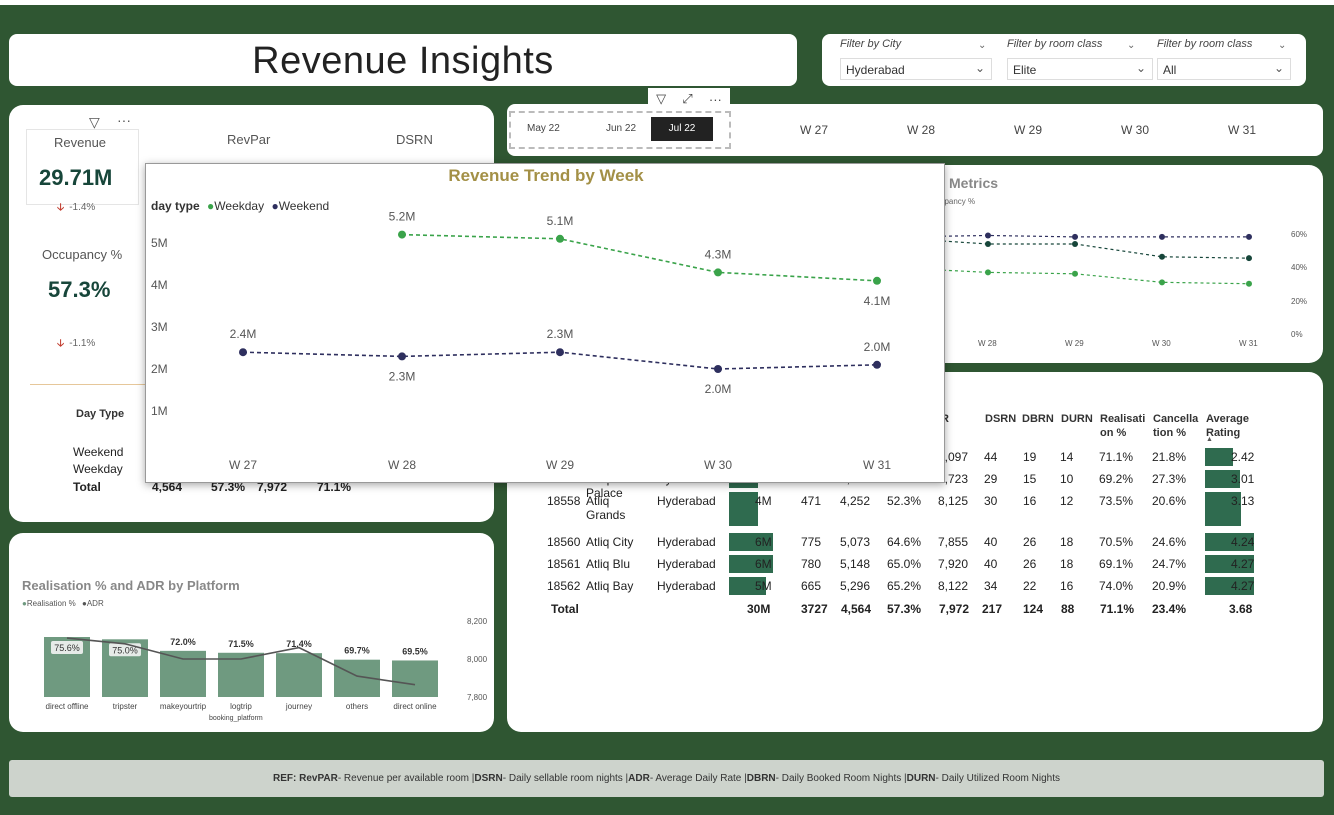 The width and height of the screenshot is (1334, 815). Describe the element at coordinates (759, 609) in the screenshot. I see `total-revenue: 30M` at that location.